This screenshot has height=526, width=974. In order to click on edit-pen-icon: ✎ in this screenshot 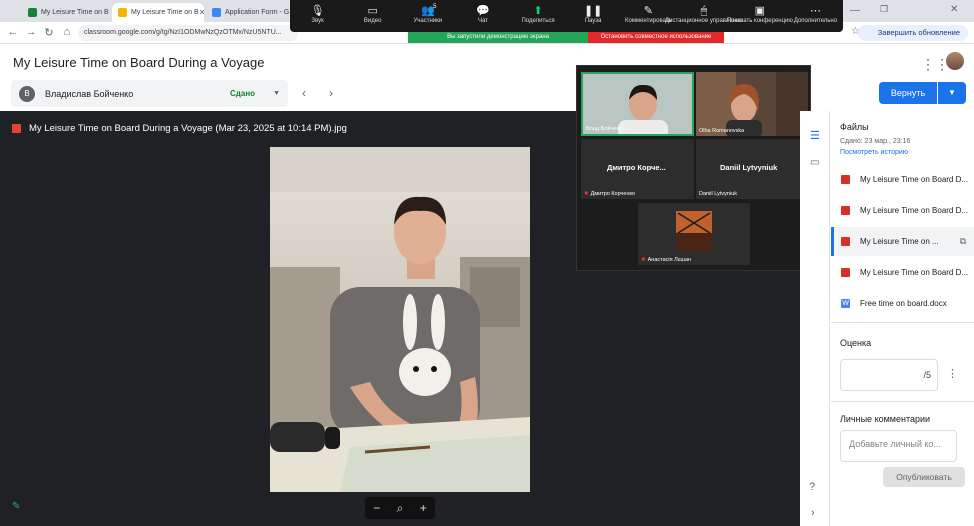, I will do `click(16, 506)`.